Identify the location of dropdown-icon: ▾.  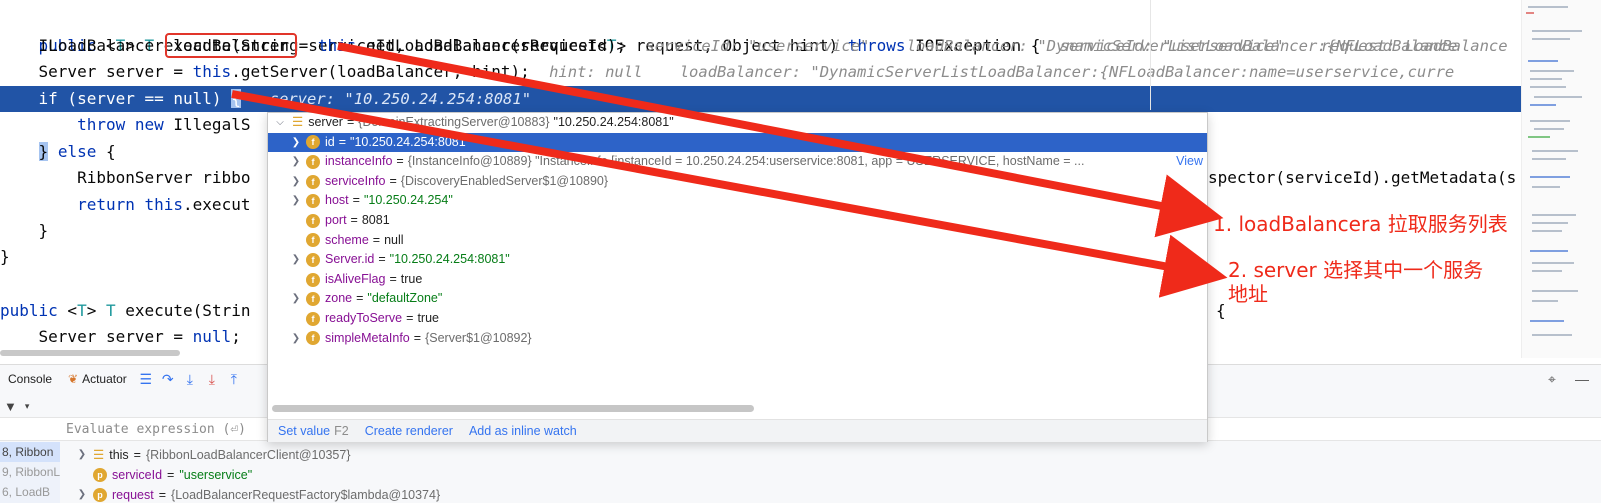
(27, 406).